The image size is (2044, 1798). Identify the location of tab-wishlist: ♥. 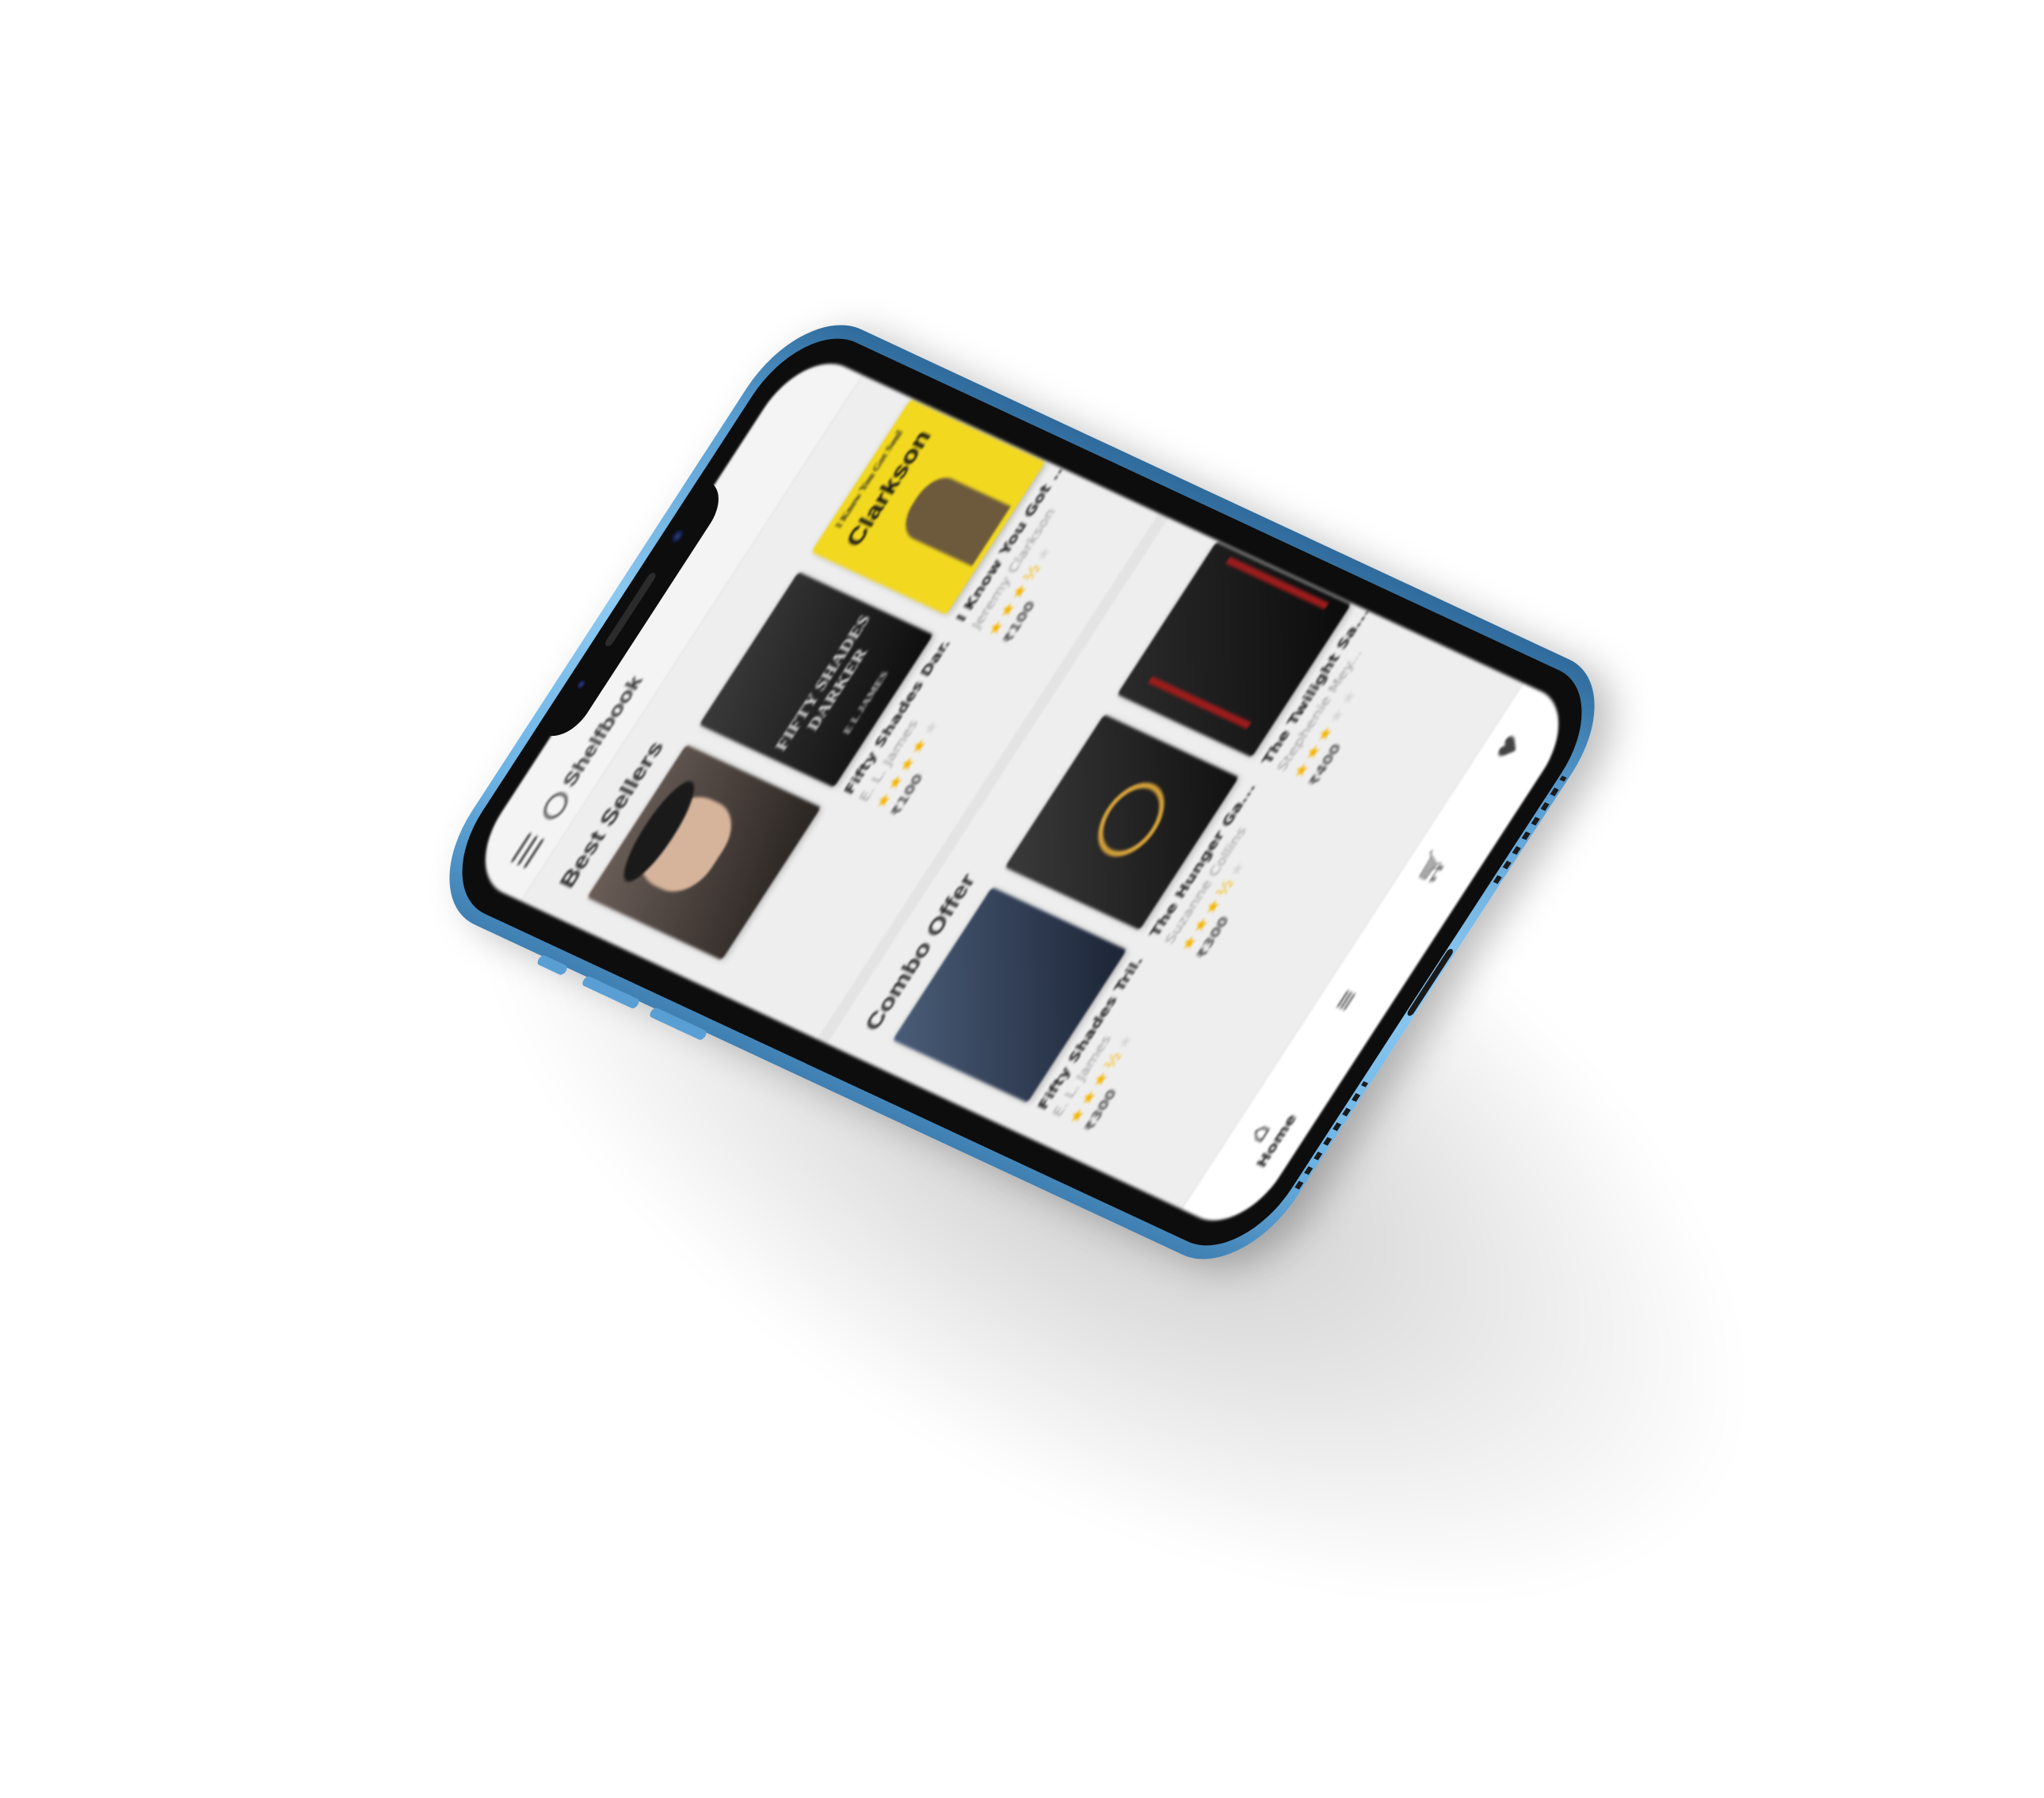
(1510, 747).